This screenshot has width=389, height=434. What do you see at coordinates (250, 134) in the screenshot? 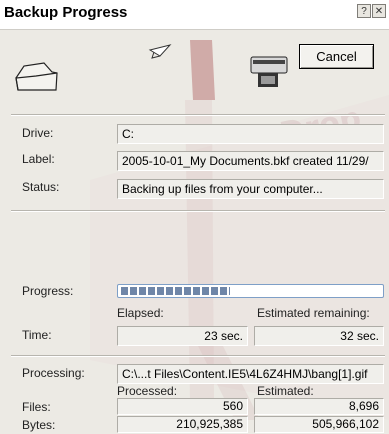
I see `drive-field: C:` at bounding box center [250, 134].